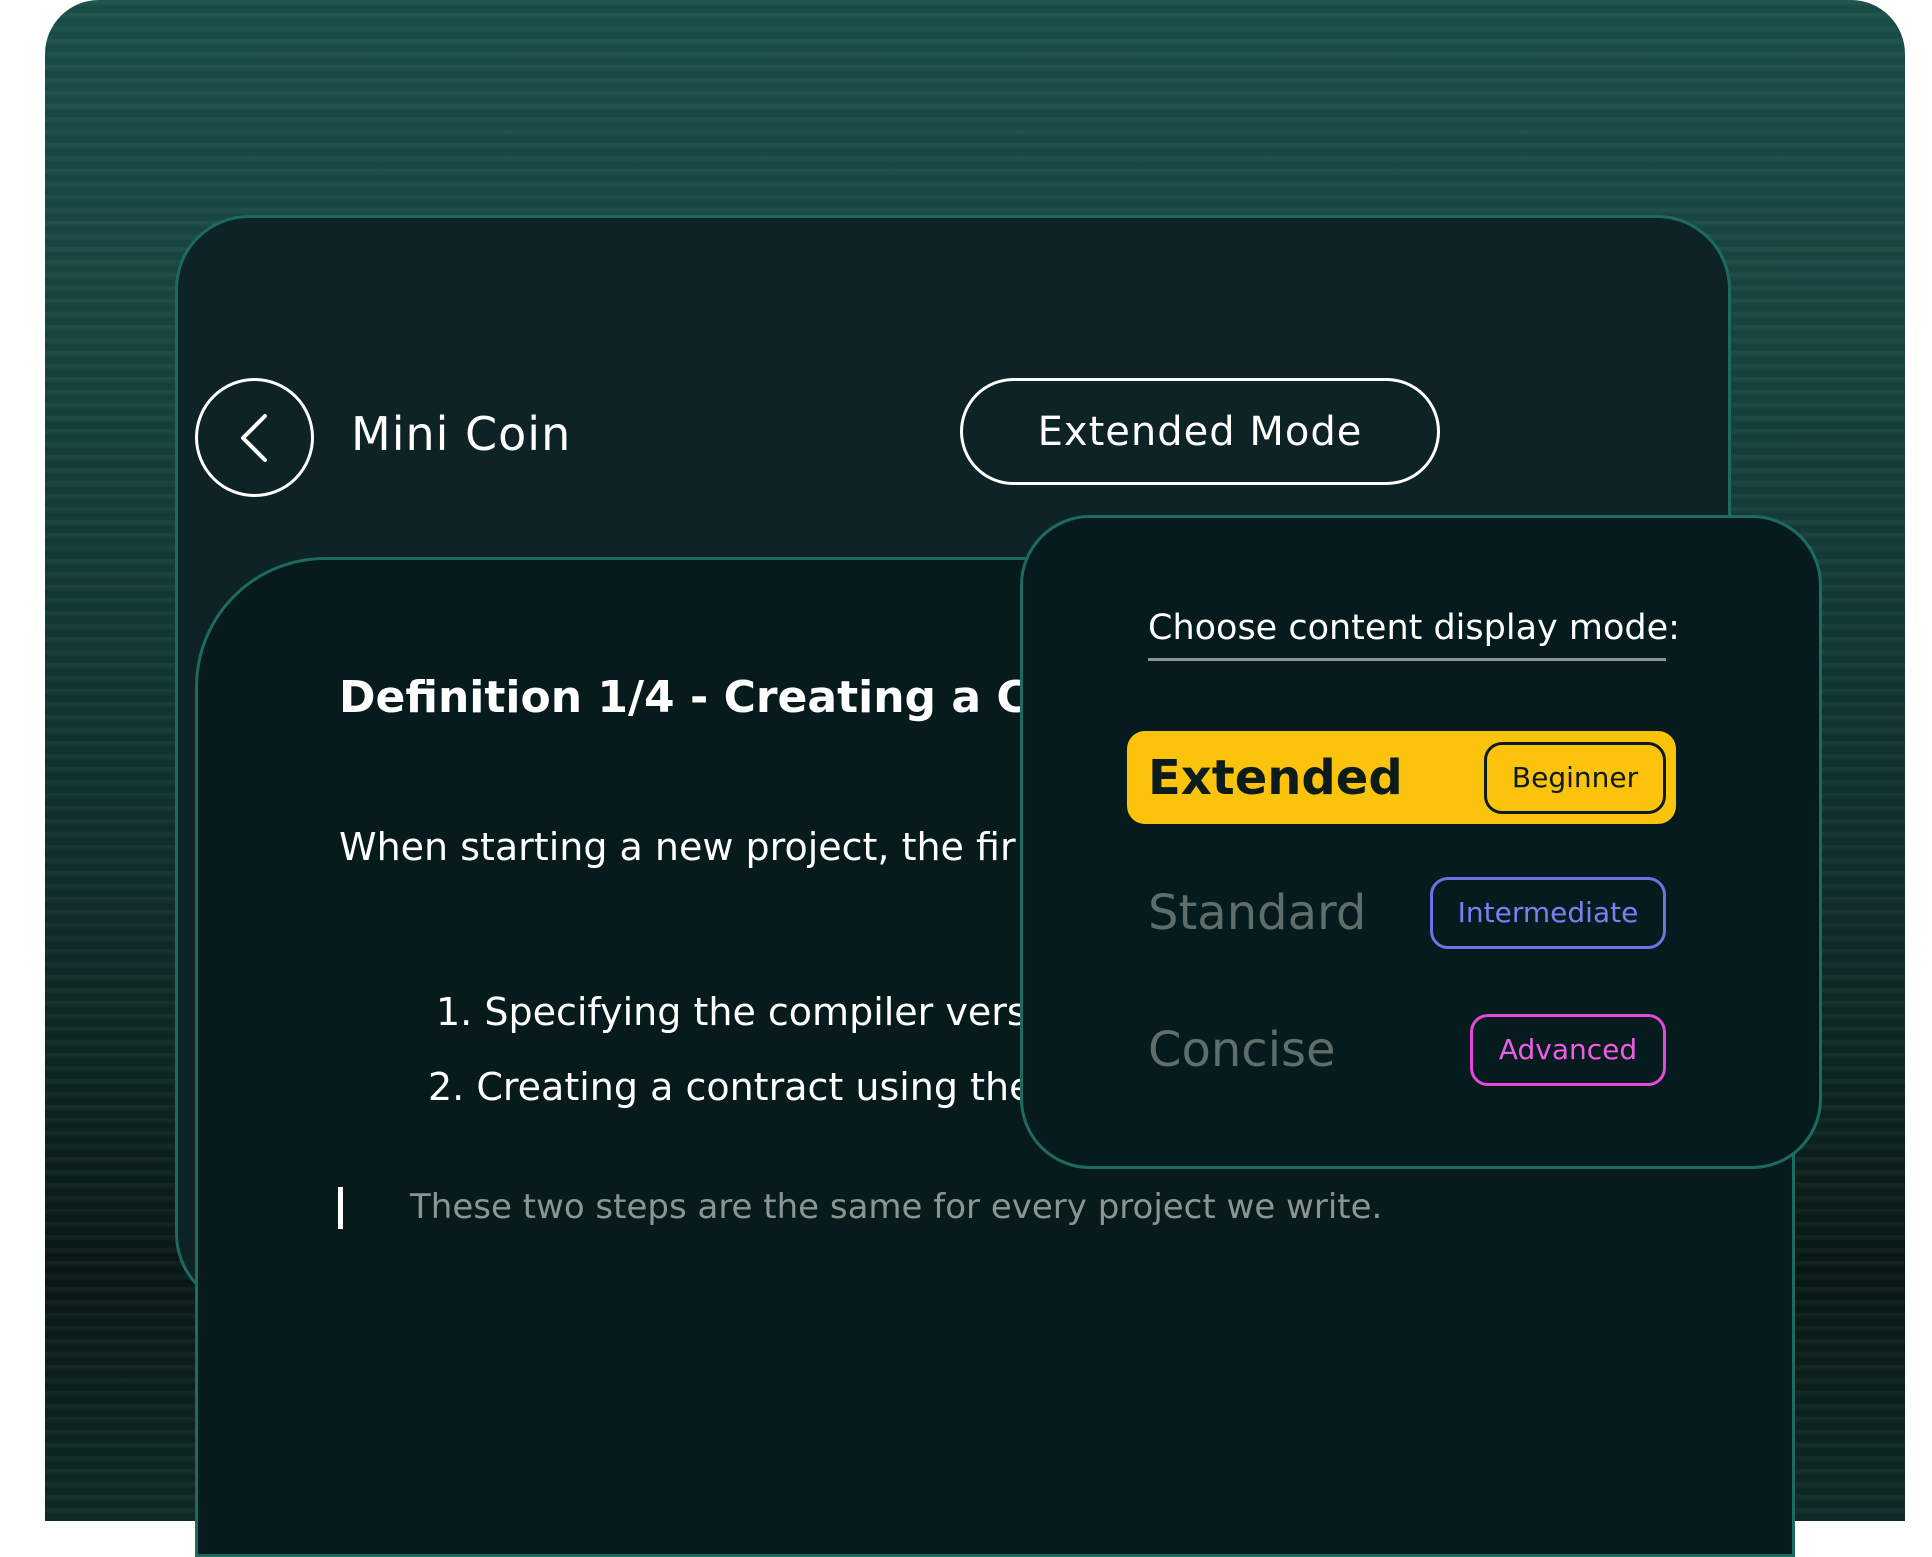  Describe the element at coordinates (461, 434) in the screenshot. I see `page-title: Mini Coin` at that location.